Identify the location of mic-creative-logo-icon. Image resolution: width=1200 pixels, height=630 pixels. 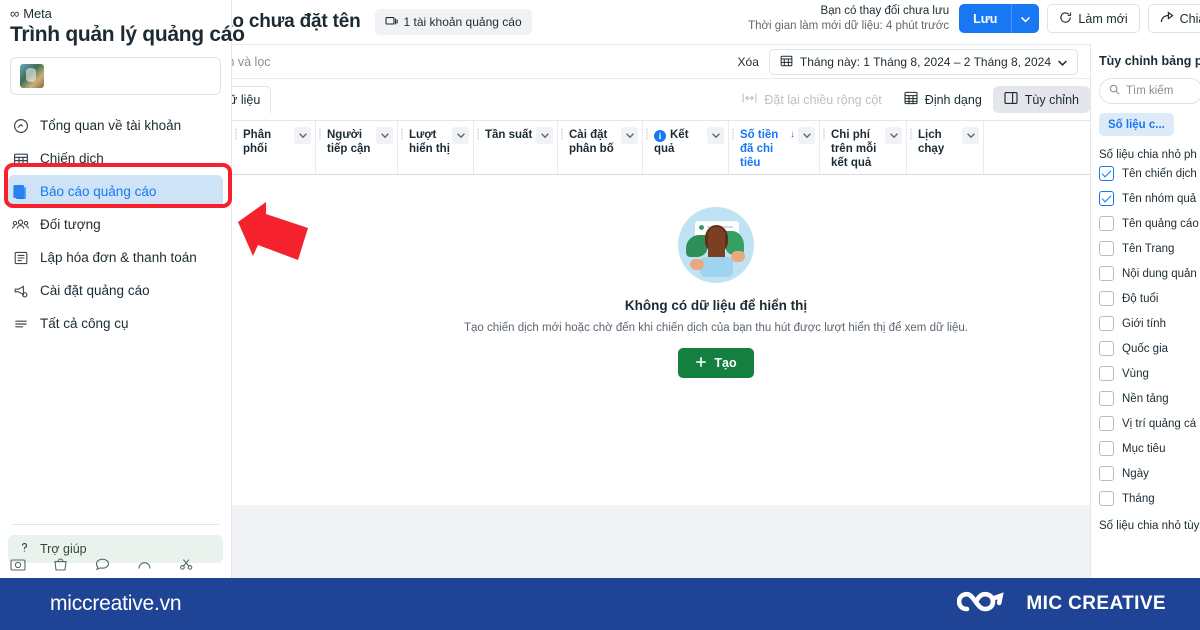
(985, 604).